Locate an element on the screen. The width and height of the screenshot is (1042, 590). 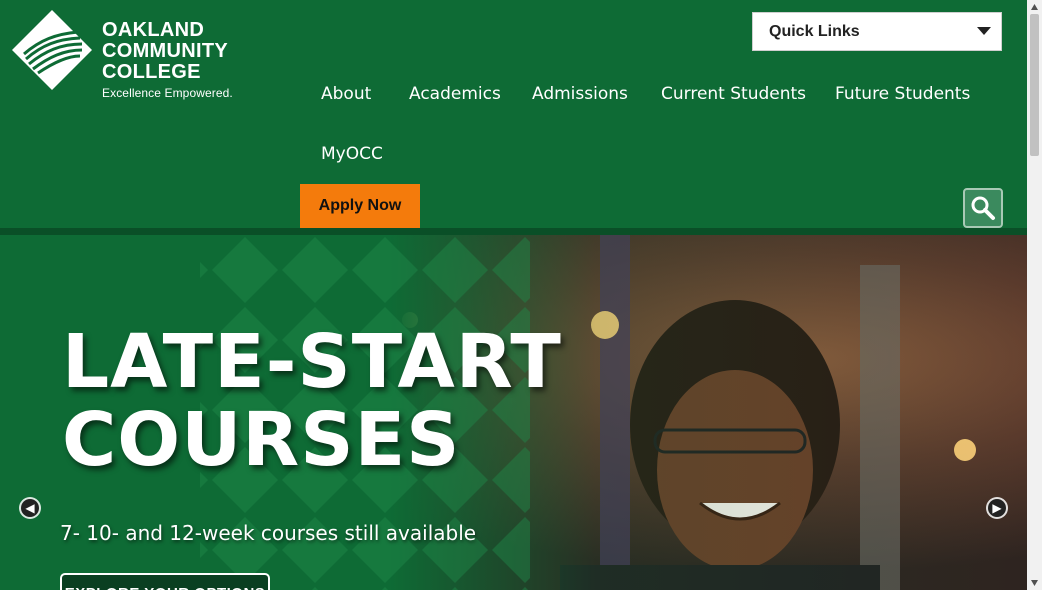
quick-links-dropdown: Quick Links is located at coordinates (877, 31).